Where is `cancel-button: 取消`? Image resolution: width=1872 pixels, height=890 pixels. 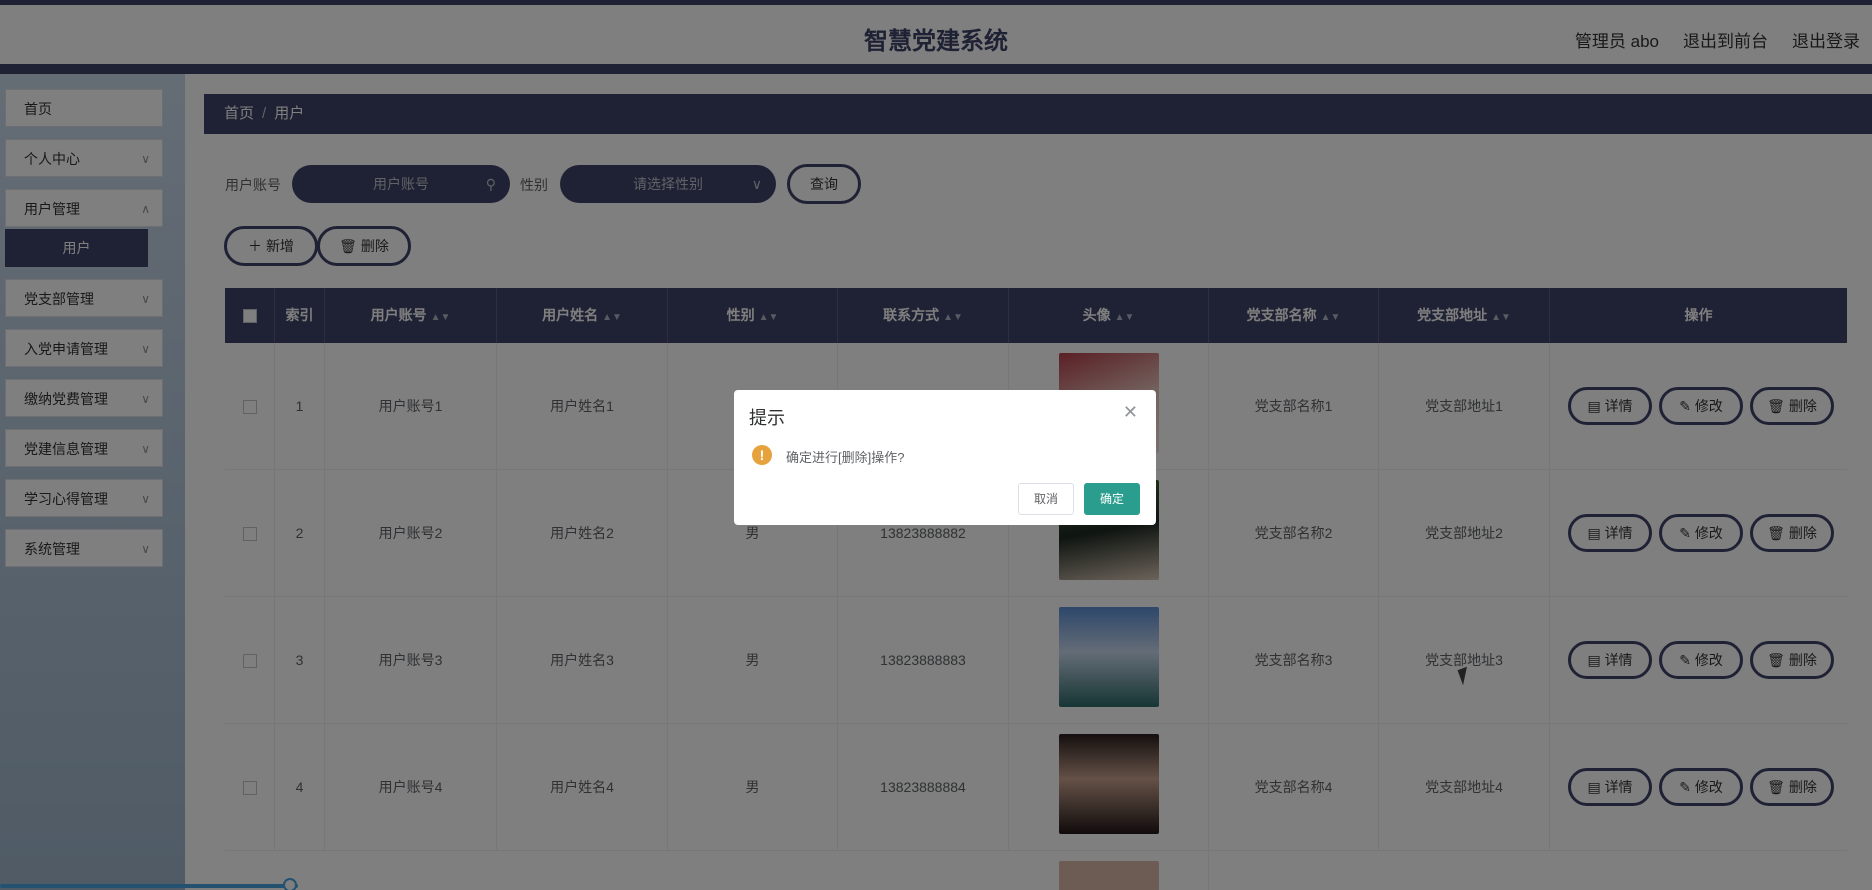
cancel-button: 取消 is located at coordinates (1046, 499).